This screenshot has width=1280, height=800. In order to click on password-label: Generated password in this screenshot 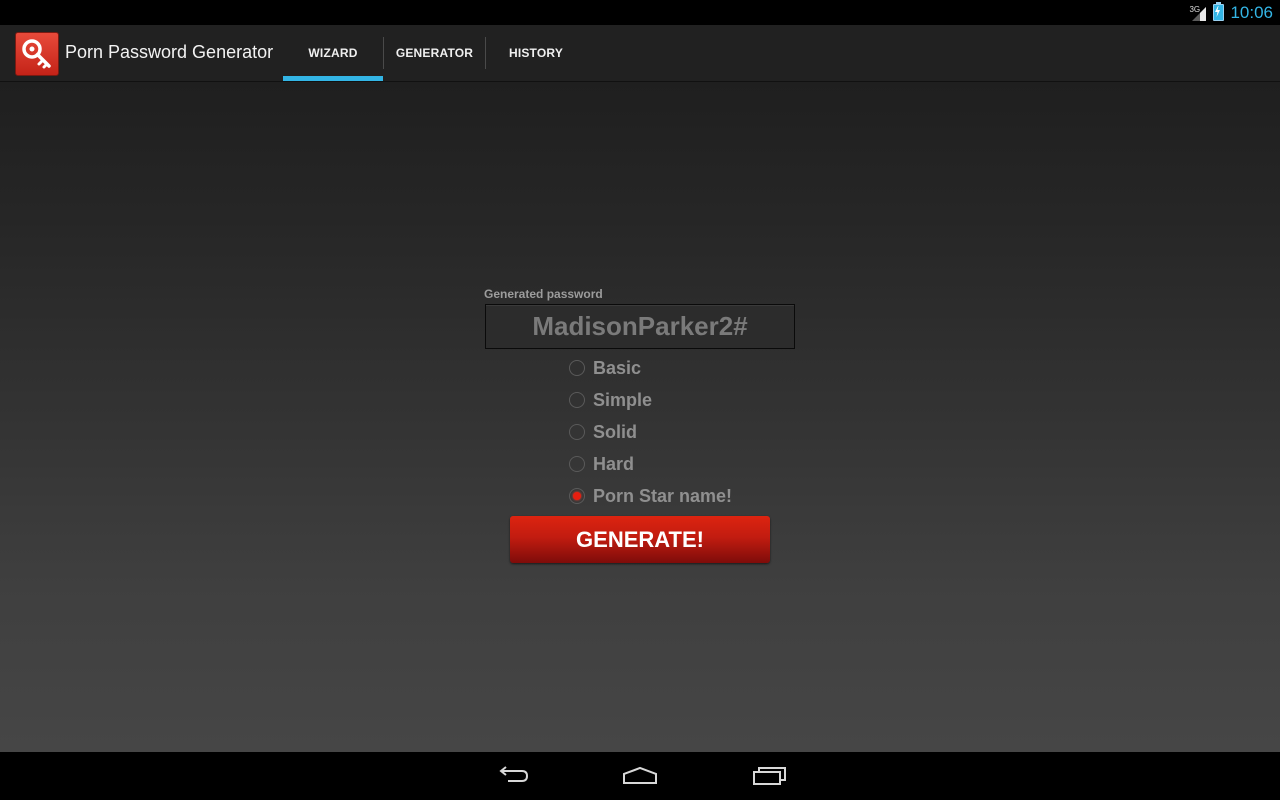, I will do `click(543, 294)`.